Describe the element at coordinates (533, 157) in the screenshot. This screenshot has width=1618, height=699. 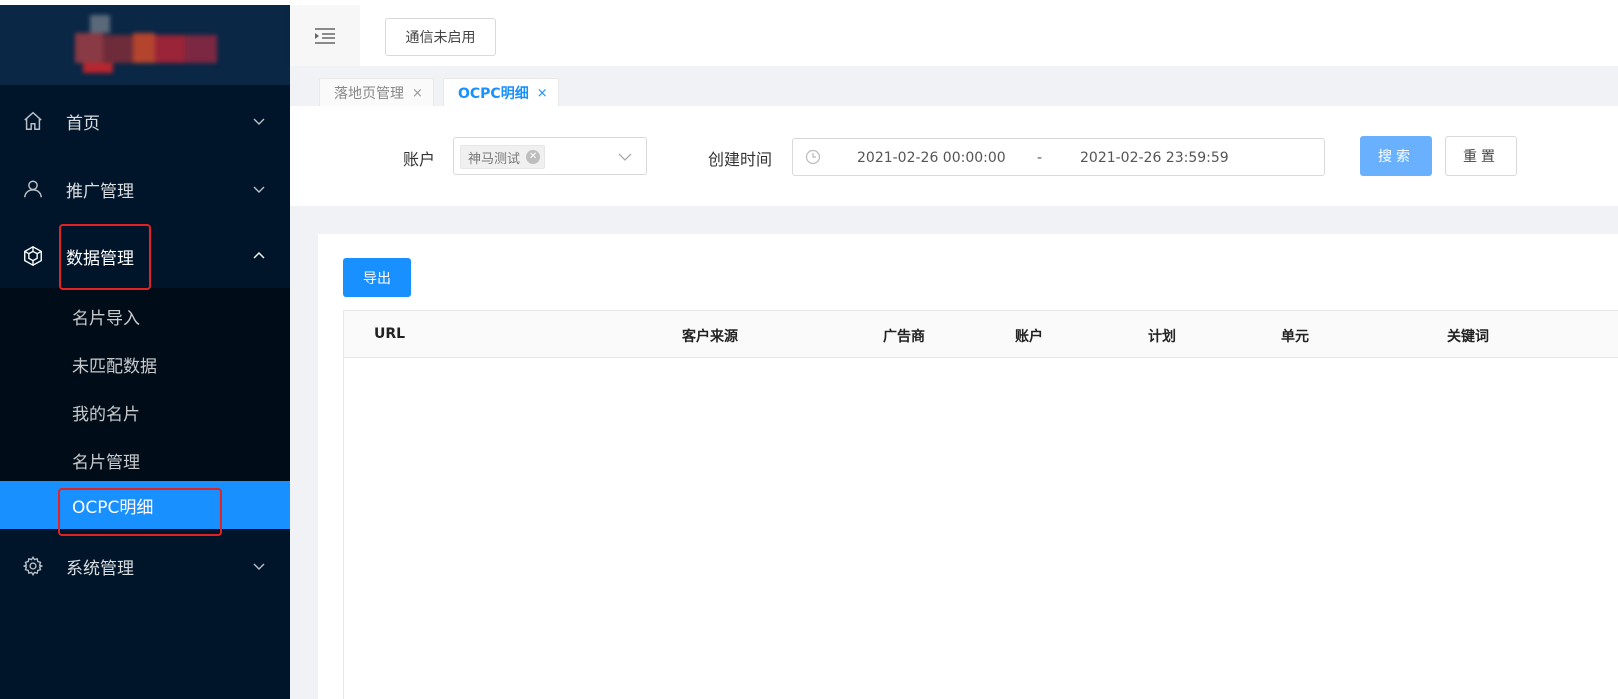
I see `tag-close-icon: ✕` at that location.